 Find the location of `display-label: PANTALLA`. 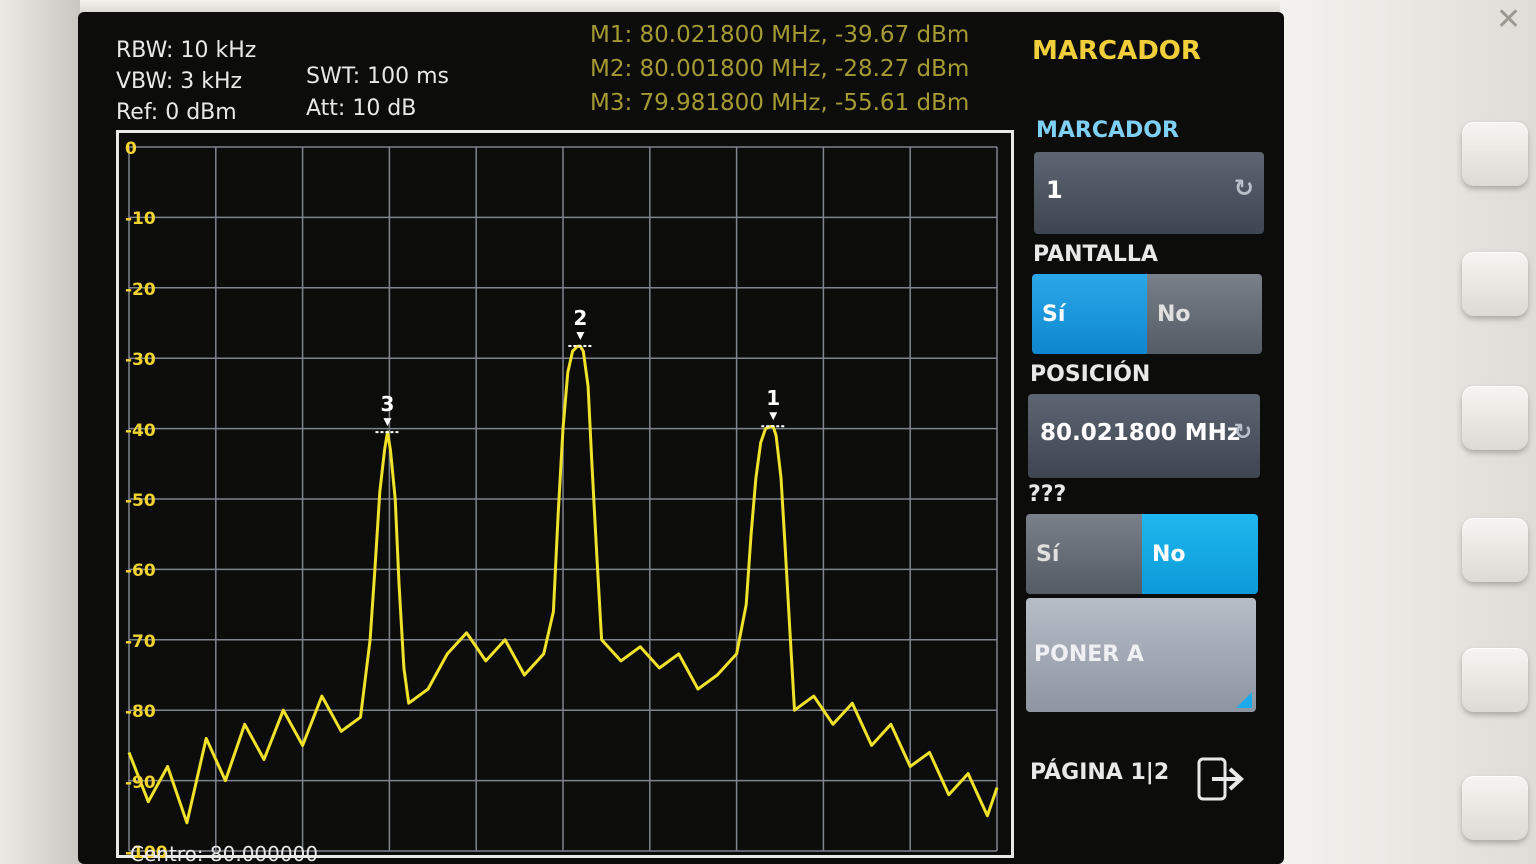

display-label: PANTALLA is located at coordinates (1095, 254).